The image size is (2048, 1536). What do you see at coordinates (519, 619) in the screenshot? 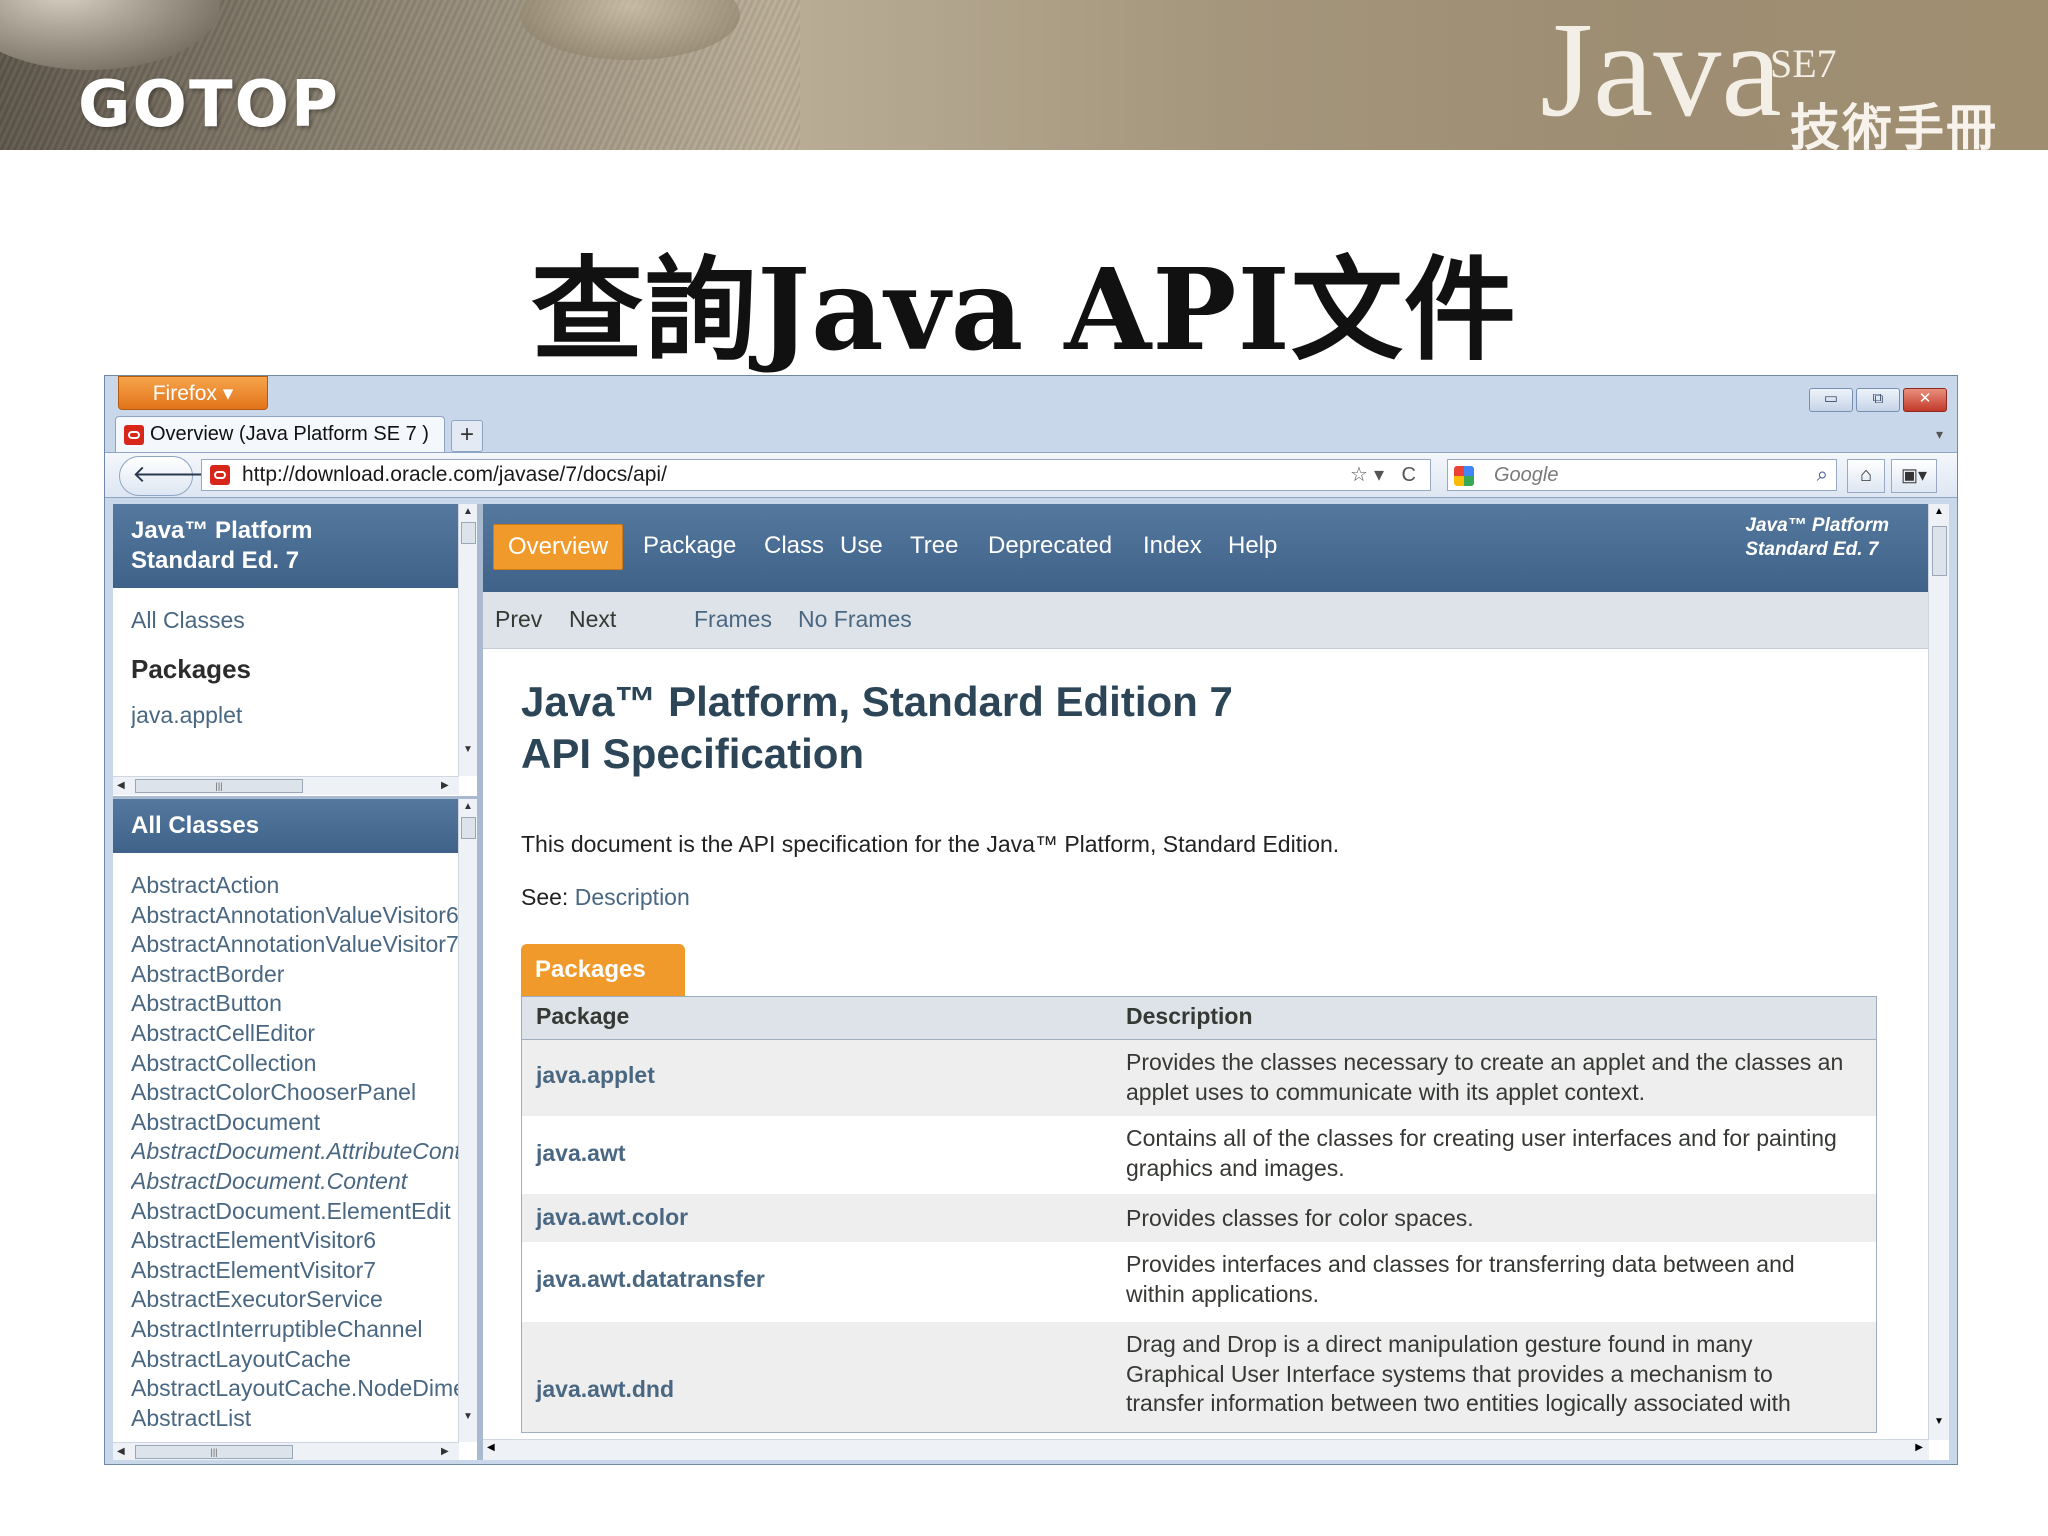
I see `prev-link: Prev` at bounding box center [519, 619].